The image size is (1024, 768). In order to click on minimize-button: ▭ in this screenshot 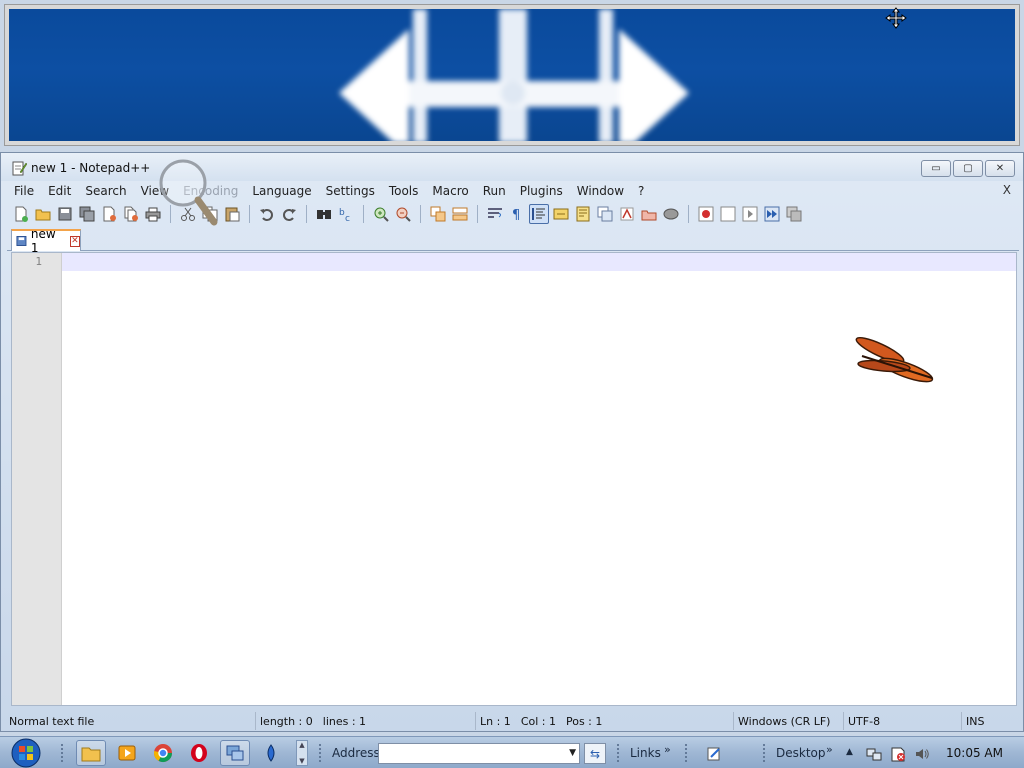, I will do `click(936, 168)`.